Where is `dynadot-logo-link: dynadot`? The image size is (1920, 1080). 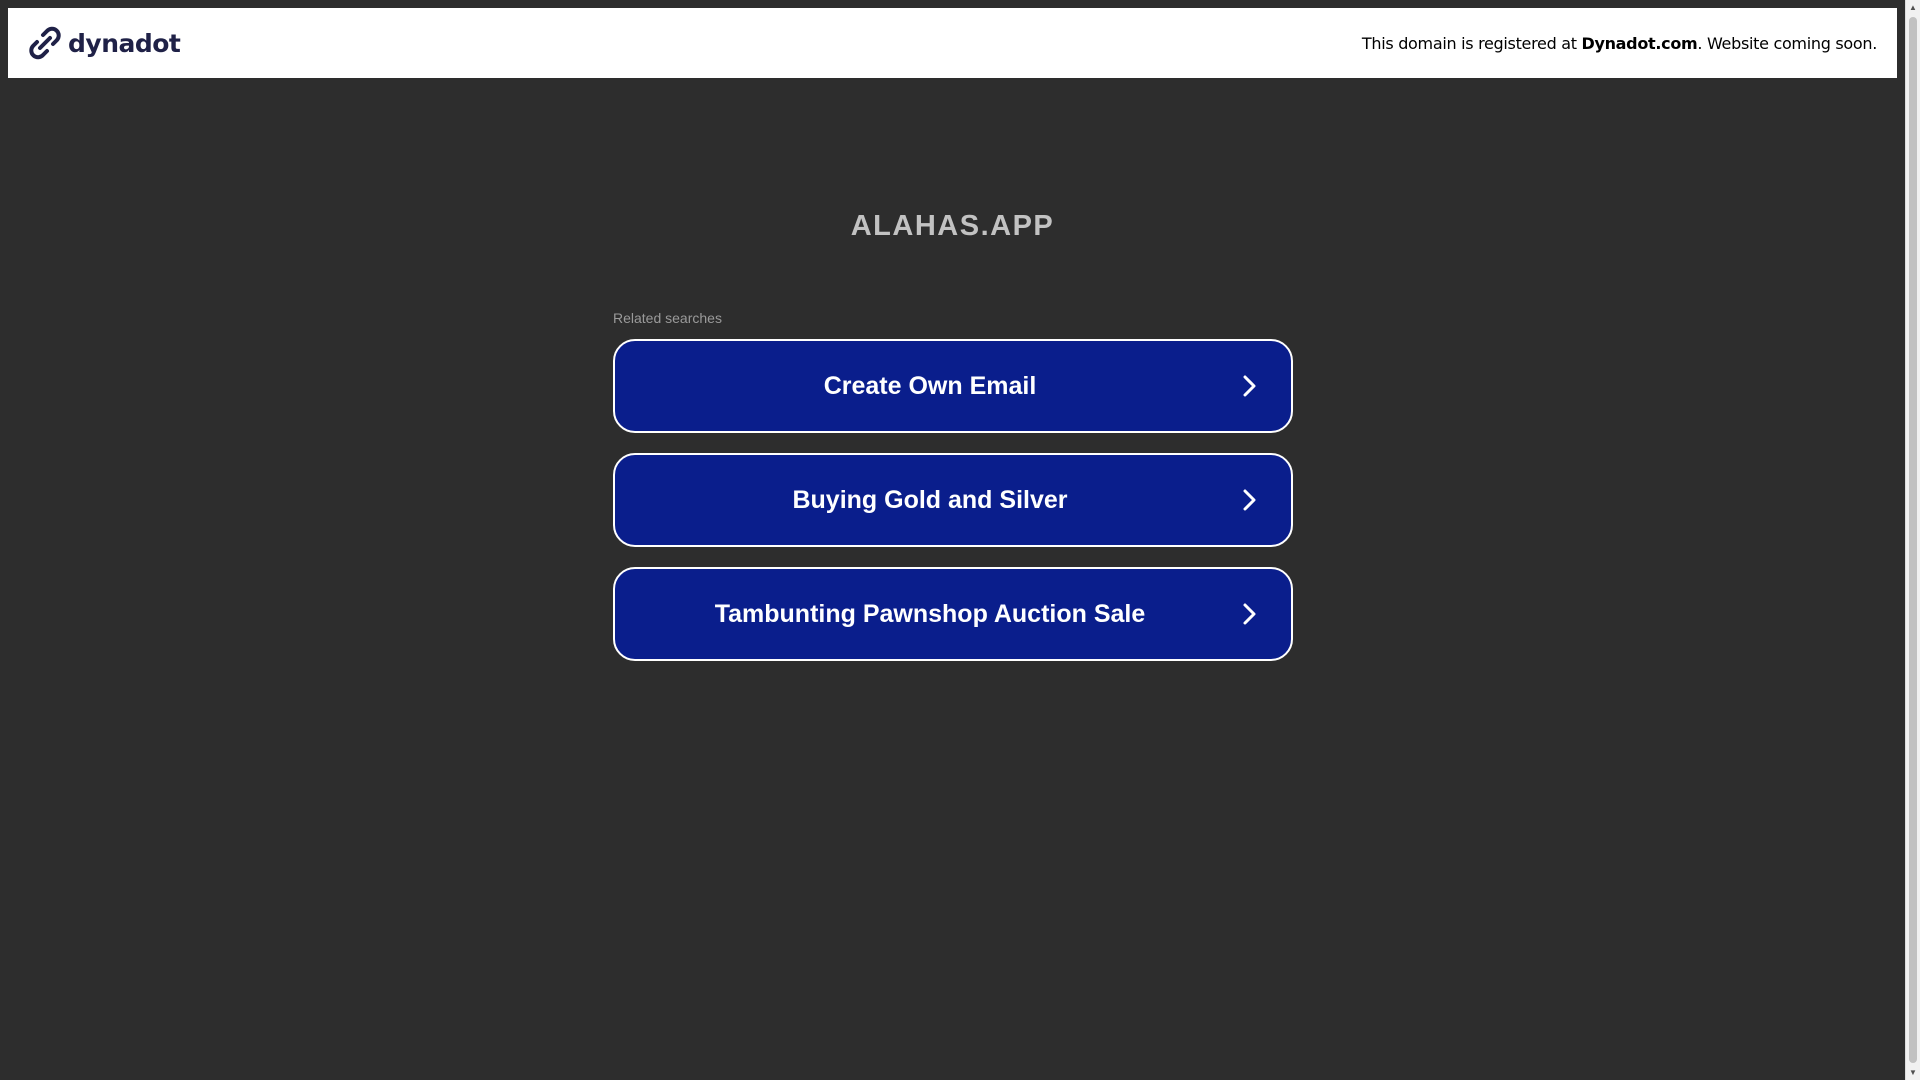
dynadot-logo-link: dynadot is located at coordinates (104, 43).